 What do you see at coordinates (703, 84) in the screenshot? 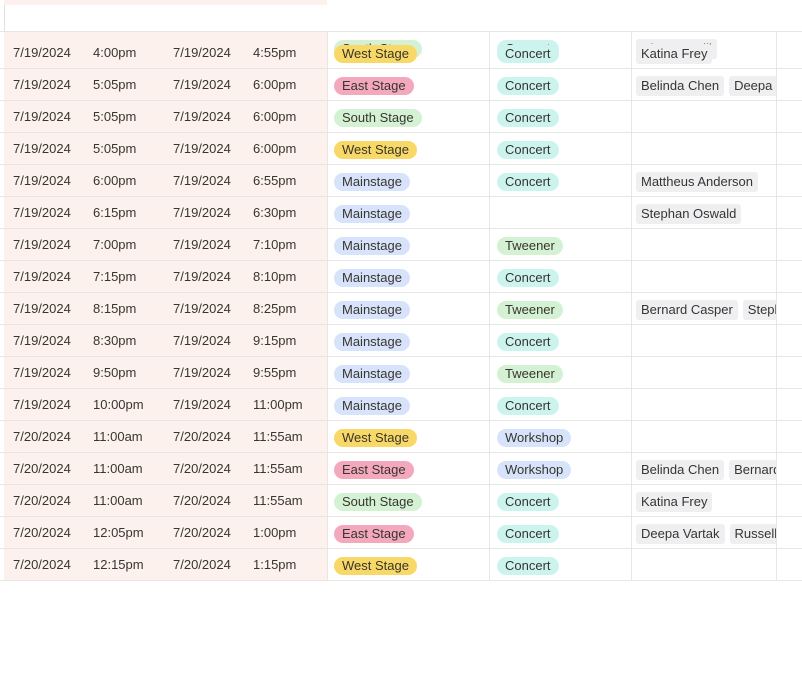
I see `people-cell: Belinda ChenDeepa V` at bounding box center [703, 84].